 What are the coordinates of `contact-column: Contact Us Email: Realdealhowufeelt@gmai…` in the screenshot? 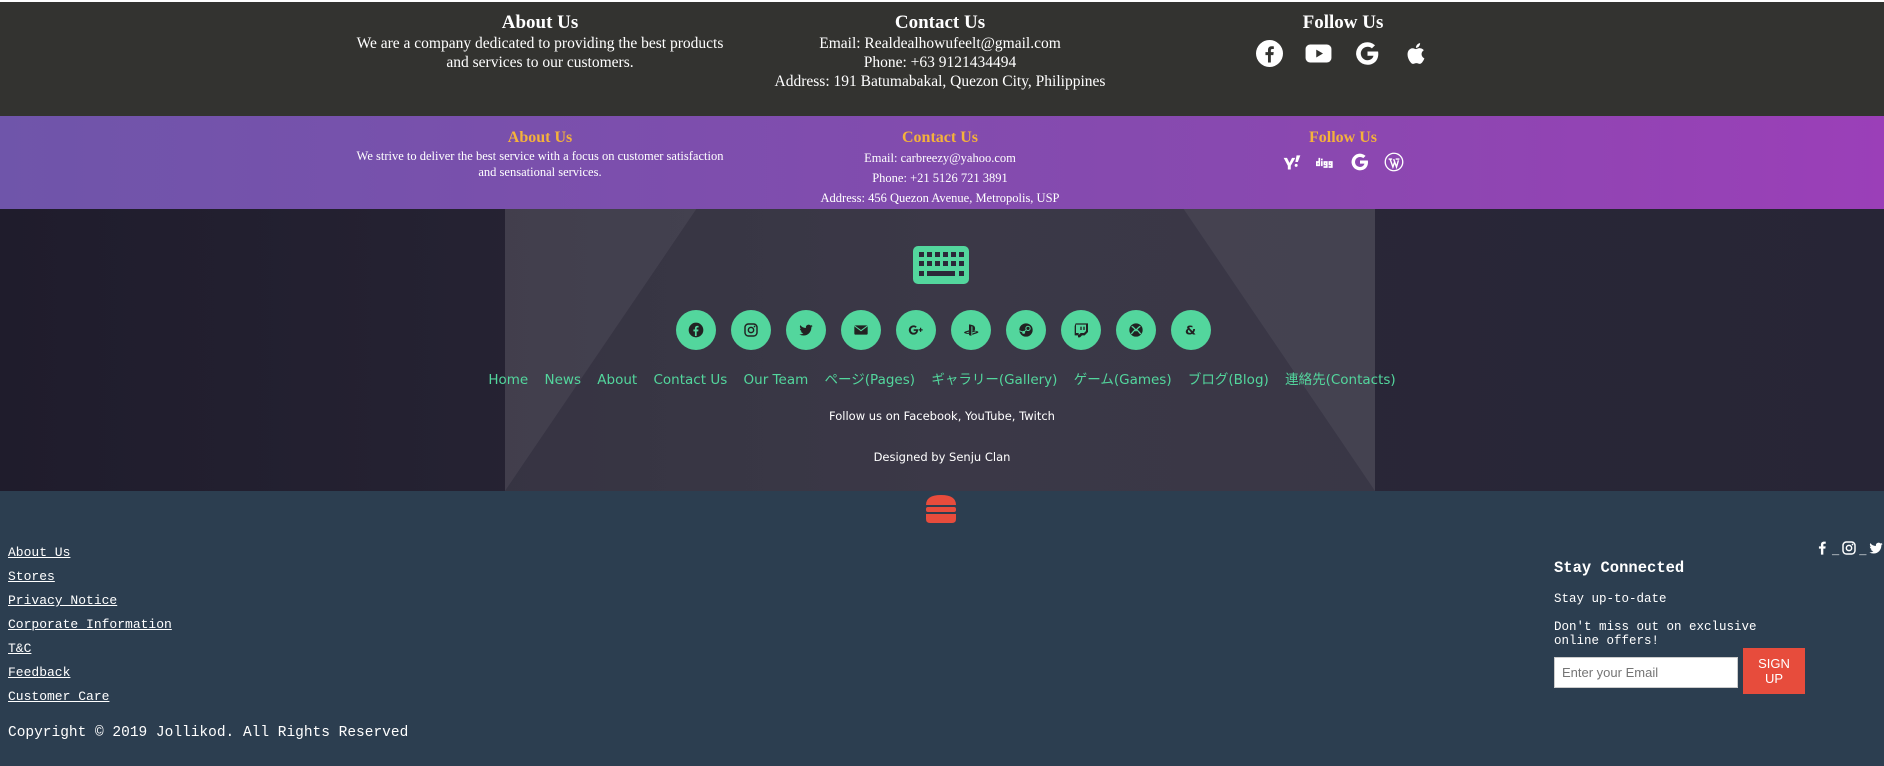 It's located at (940, 51).